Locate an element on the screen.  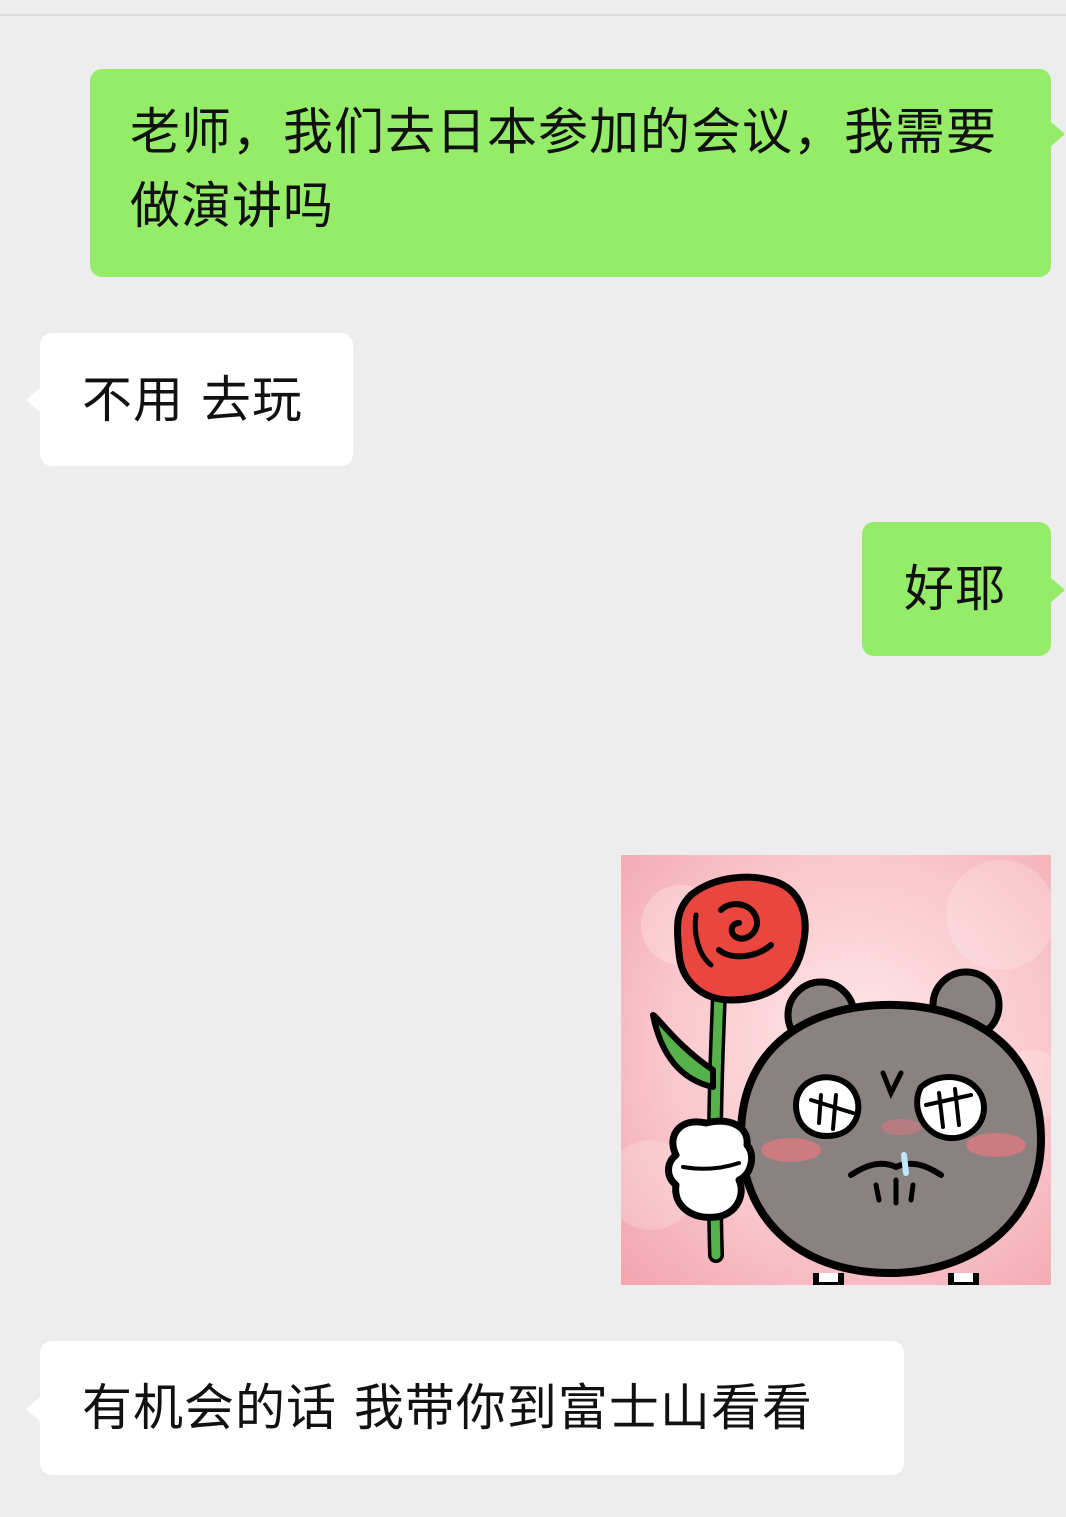
message-text: 好耶 is located at coordinates (955, 589).